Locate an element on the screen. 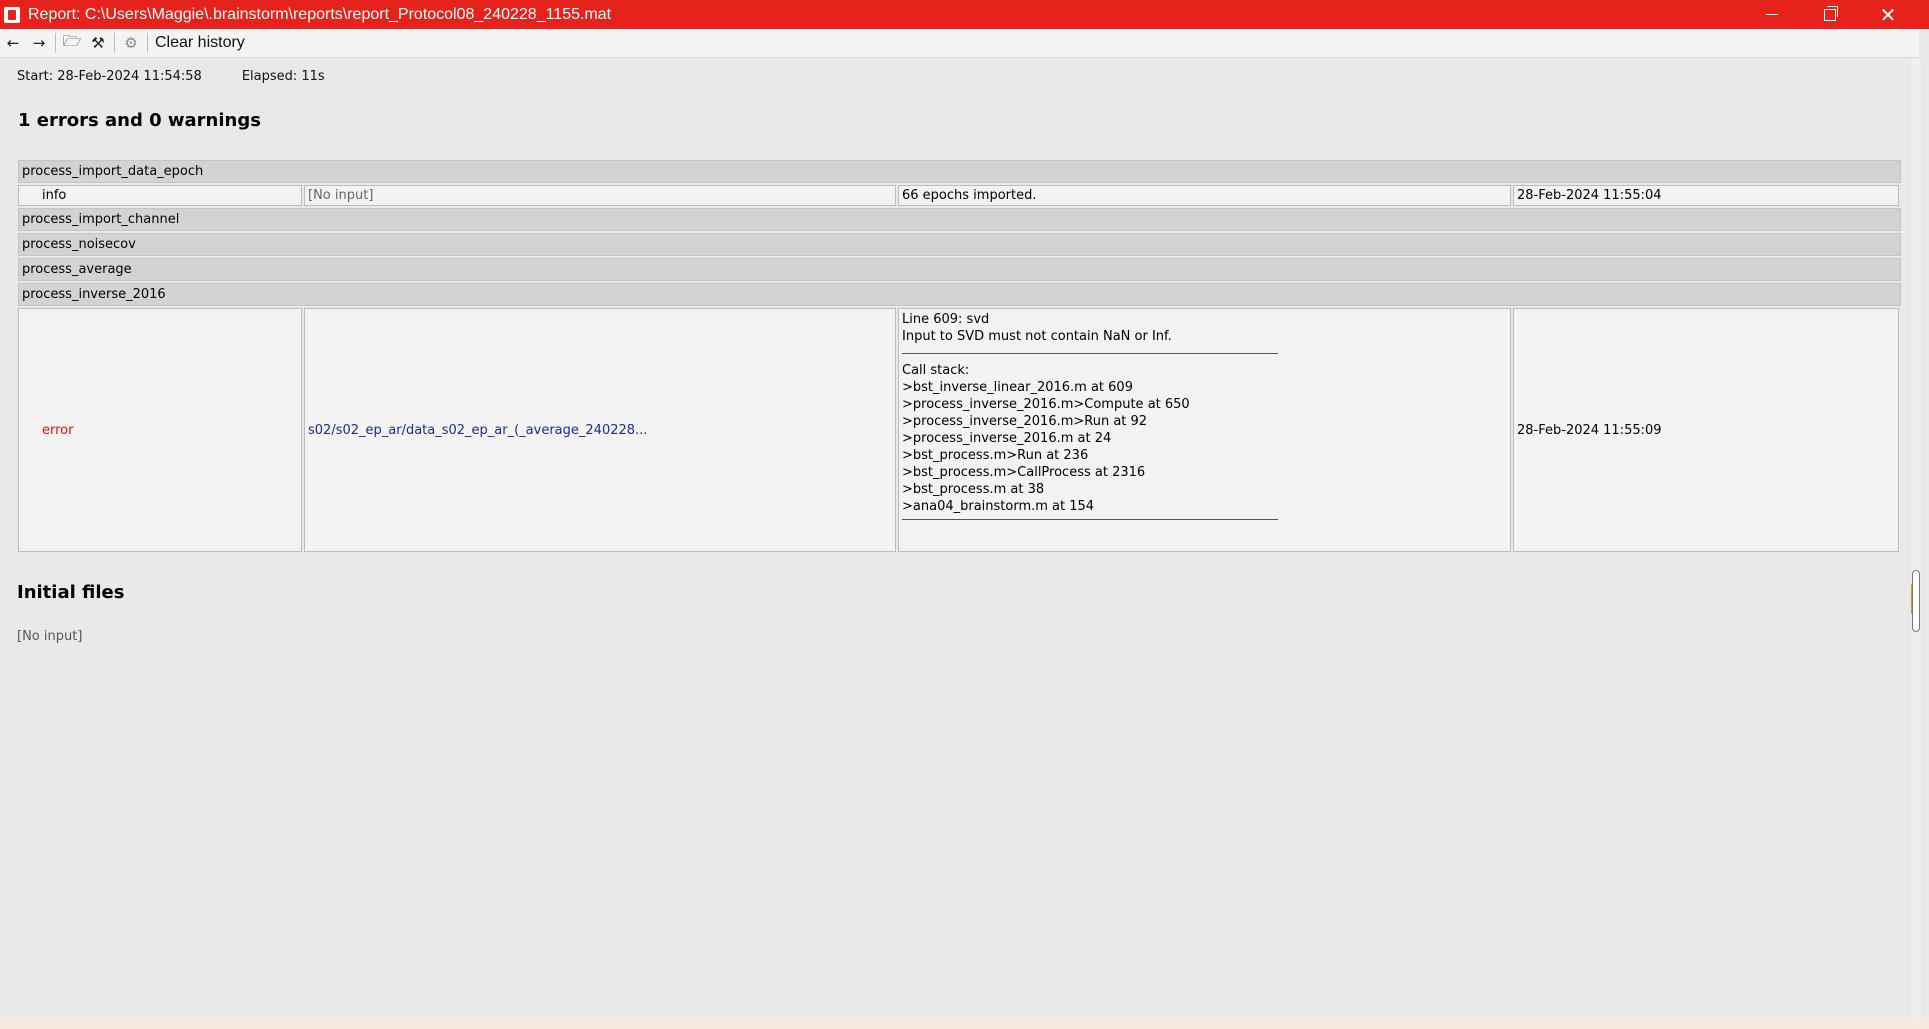 The width and height of the screenshot is (1929, 1029). close-icon: ✕ is located at coordinates (1888, 14).